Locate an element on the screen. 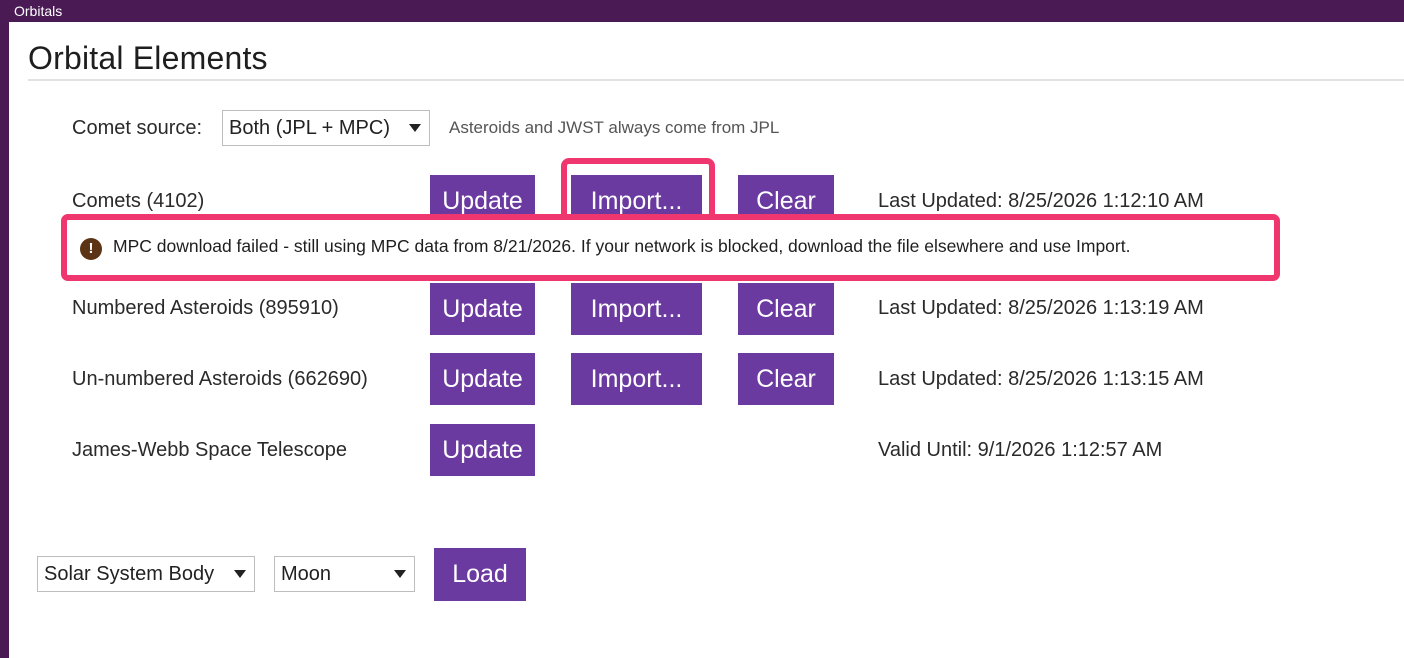 The width and height of the screenshot is (1404, 658). window-left-border is located at coordinates (4, 340).